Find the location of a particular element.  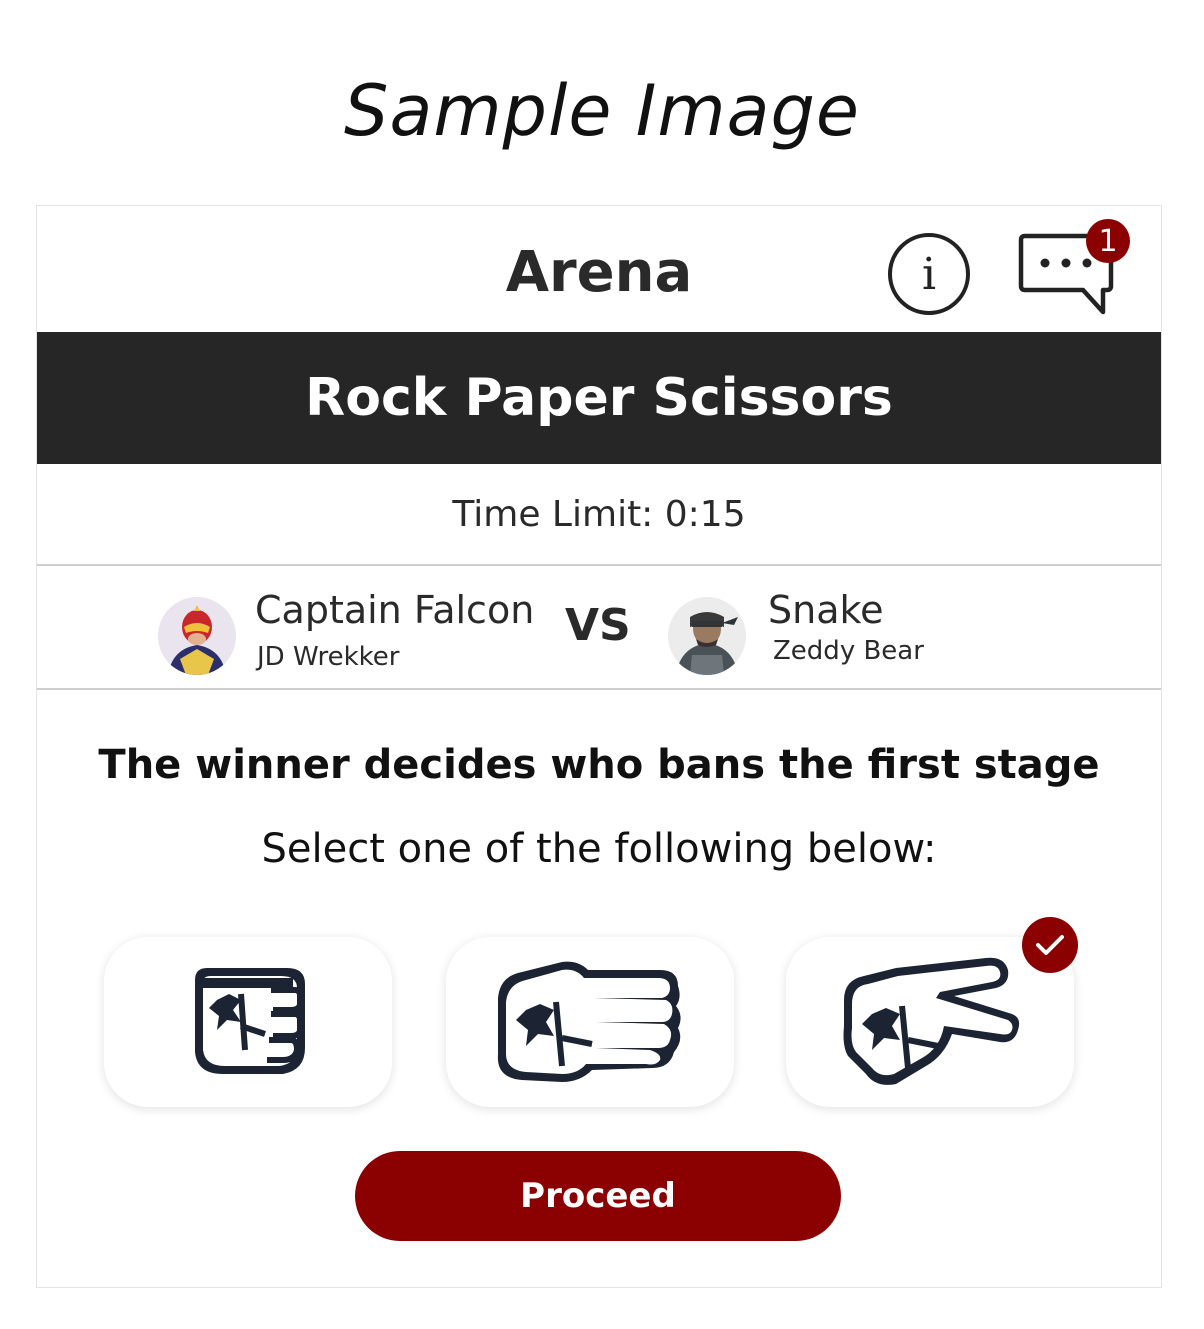

rock-choice-button is located at coordinates (248, 1022).